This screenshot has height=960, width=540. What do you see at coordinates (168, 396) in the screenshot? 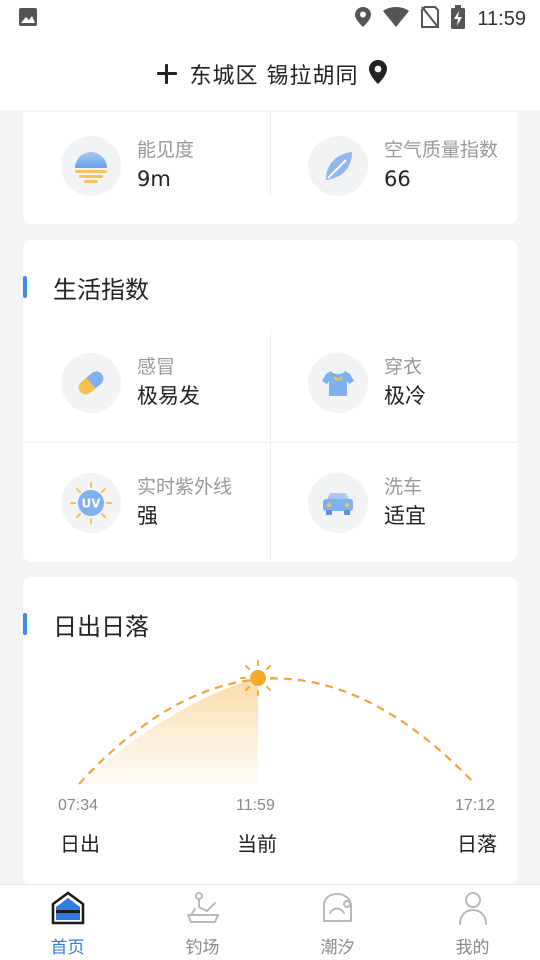
I see `cold-index-value: 极易发` at bounding box center [168, 396].